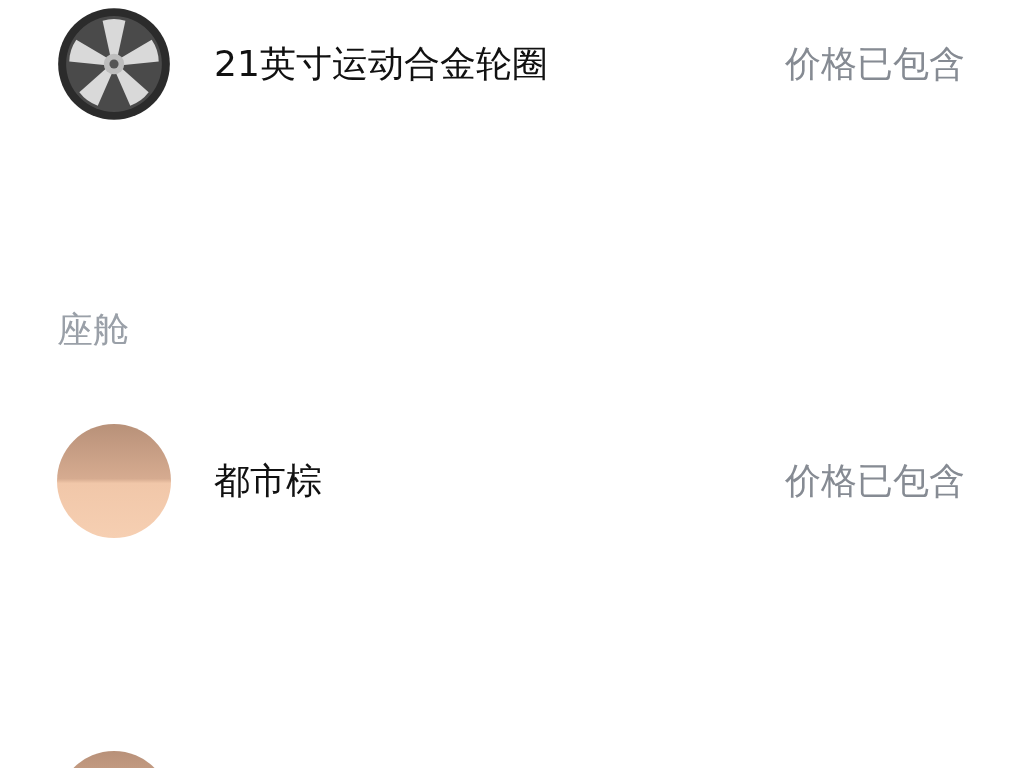 This screenshot has width=1024, height=768. What do you see at coordinates (381, 63) in the screenshot?
I see `option-name: 21英寸运动合金轮圈` at bounding box center [381, 63].